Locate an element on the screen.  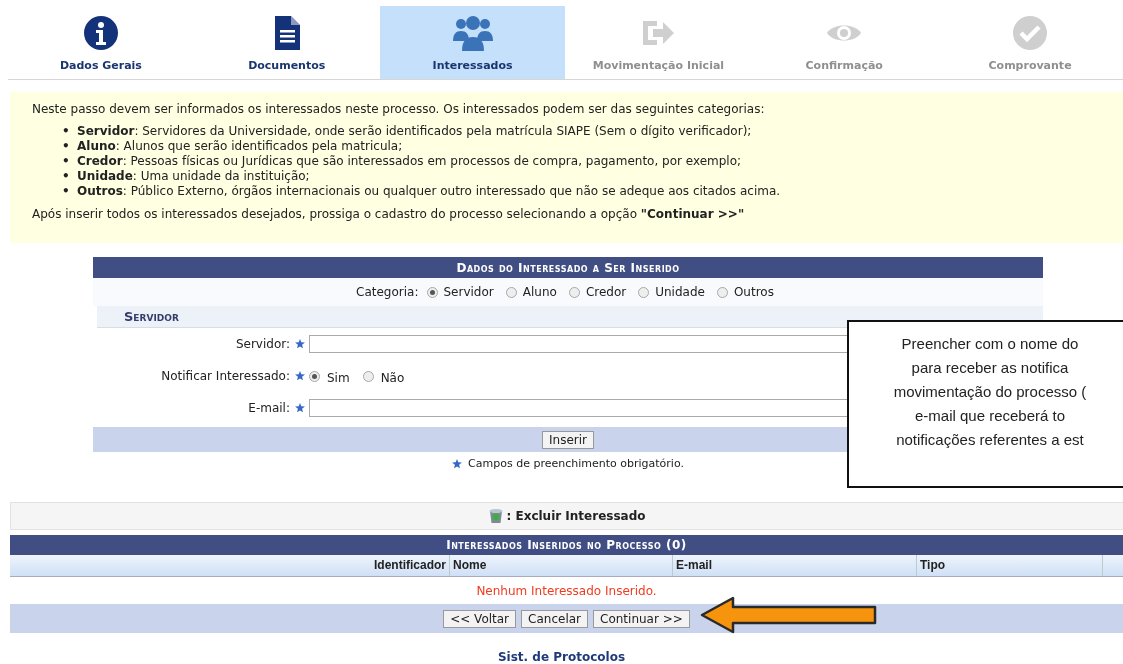
category-description: Aluno: Alunos que serão identificados pela matricula; is located at coordinates (240, 146).